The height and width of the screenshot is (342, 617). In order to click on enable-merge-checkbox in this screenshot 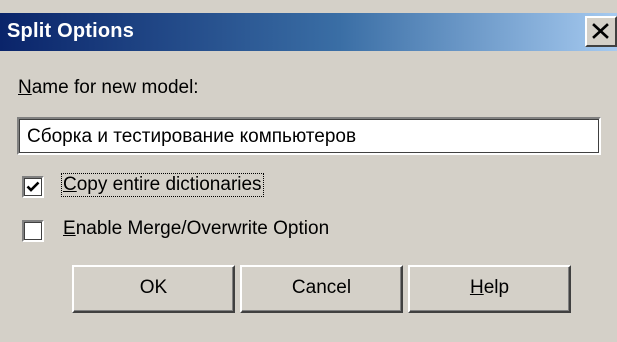, I will do `click(33, 231)`.